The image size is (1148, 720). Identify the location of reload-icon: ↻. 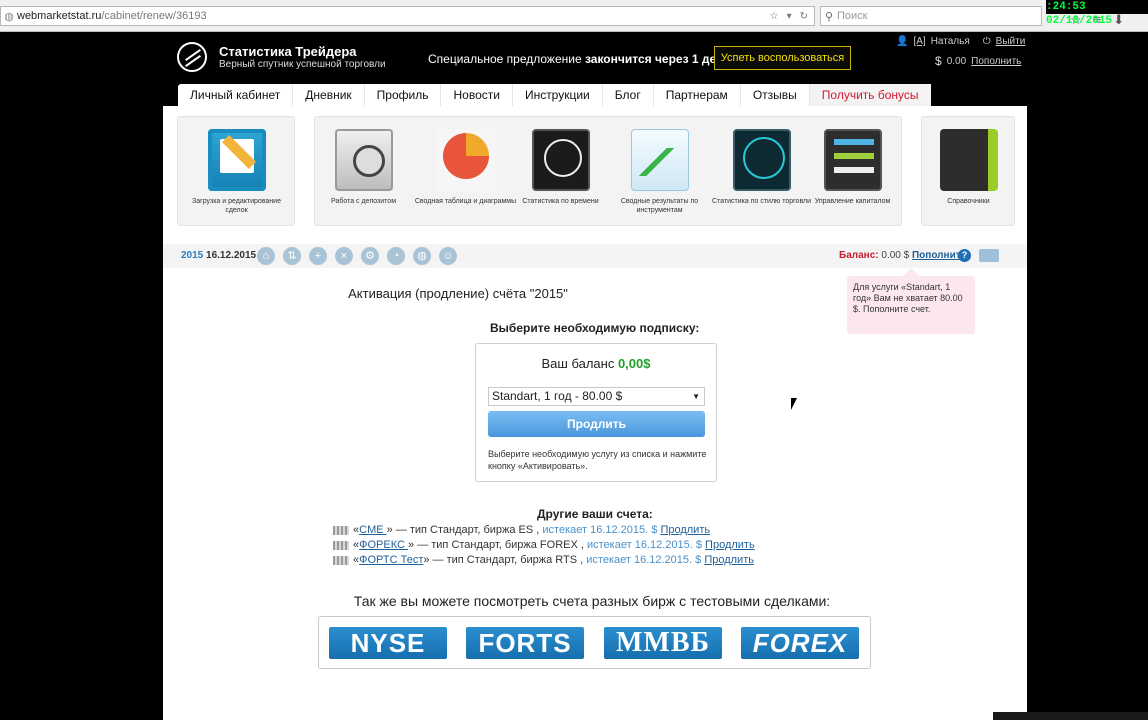
(804, 16).